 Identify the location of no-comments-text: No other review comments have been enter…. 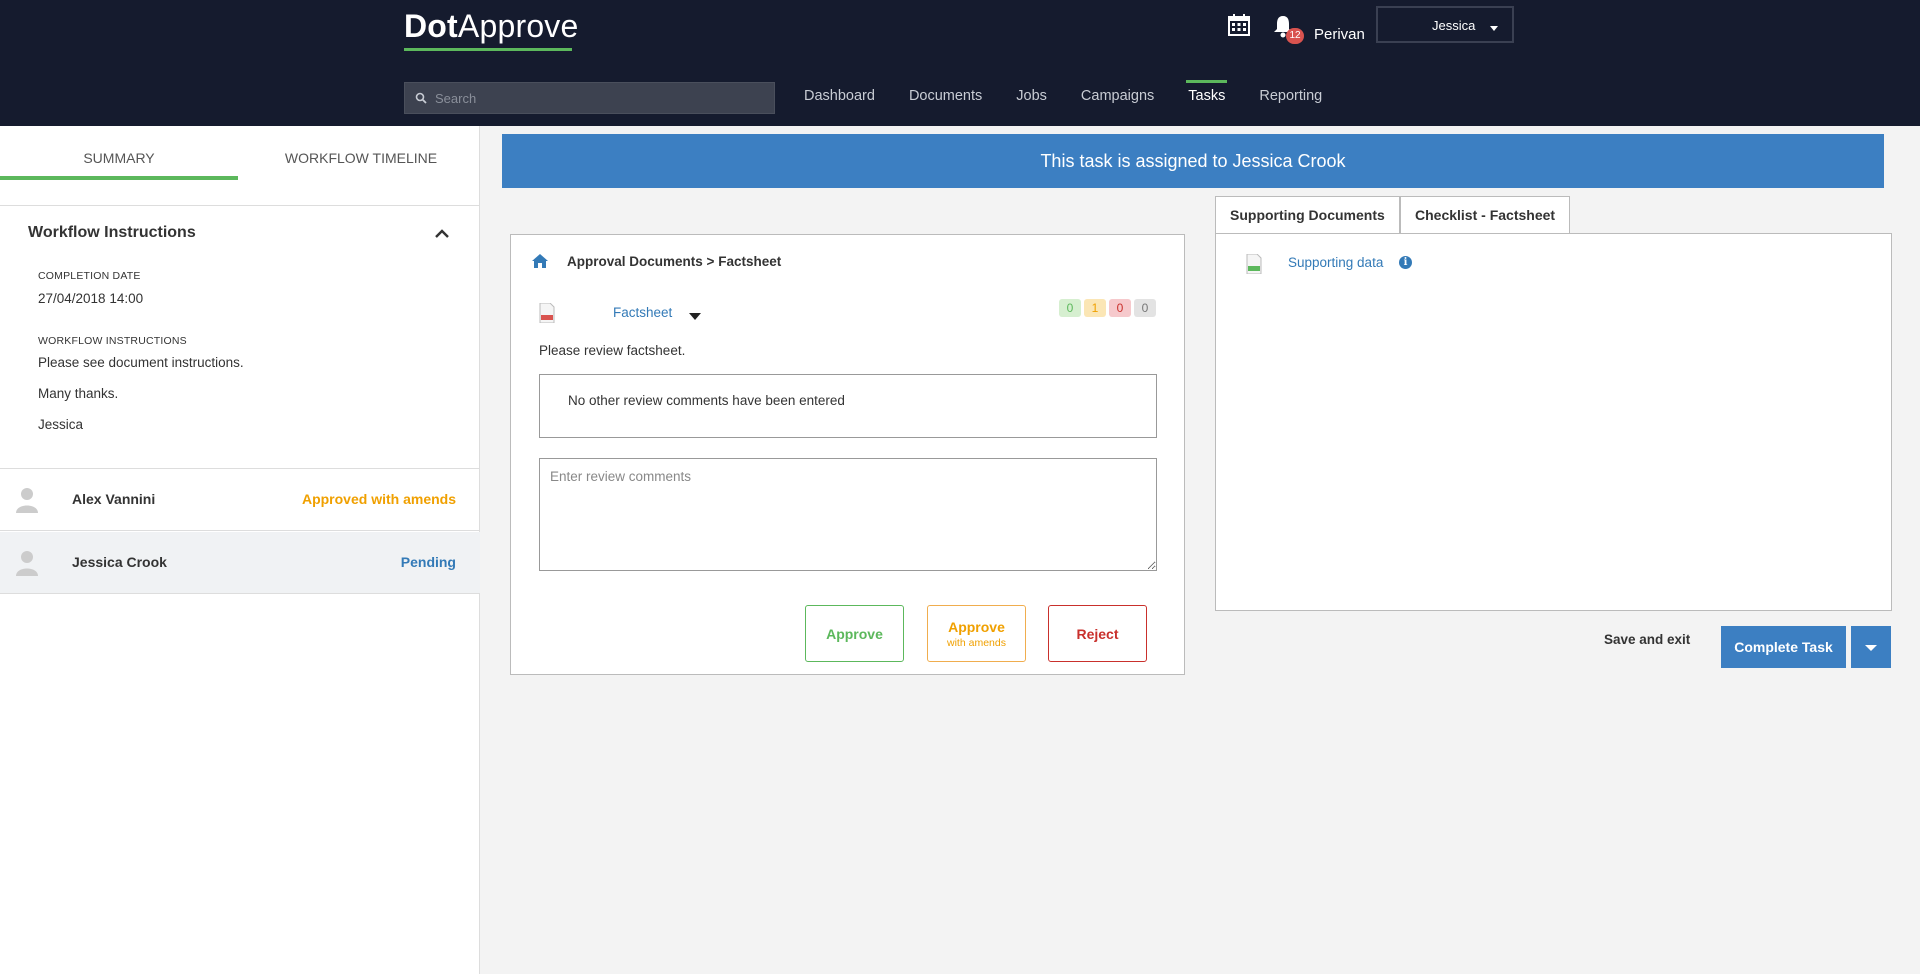
(706, 400).